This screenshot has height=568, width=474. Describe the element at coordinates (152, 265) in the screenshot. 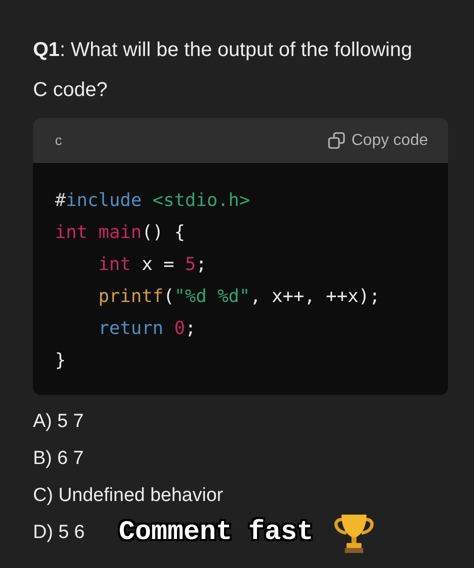

I see `code-line: int x = 5;` at that location.